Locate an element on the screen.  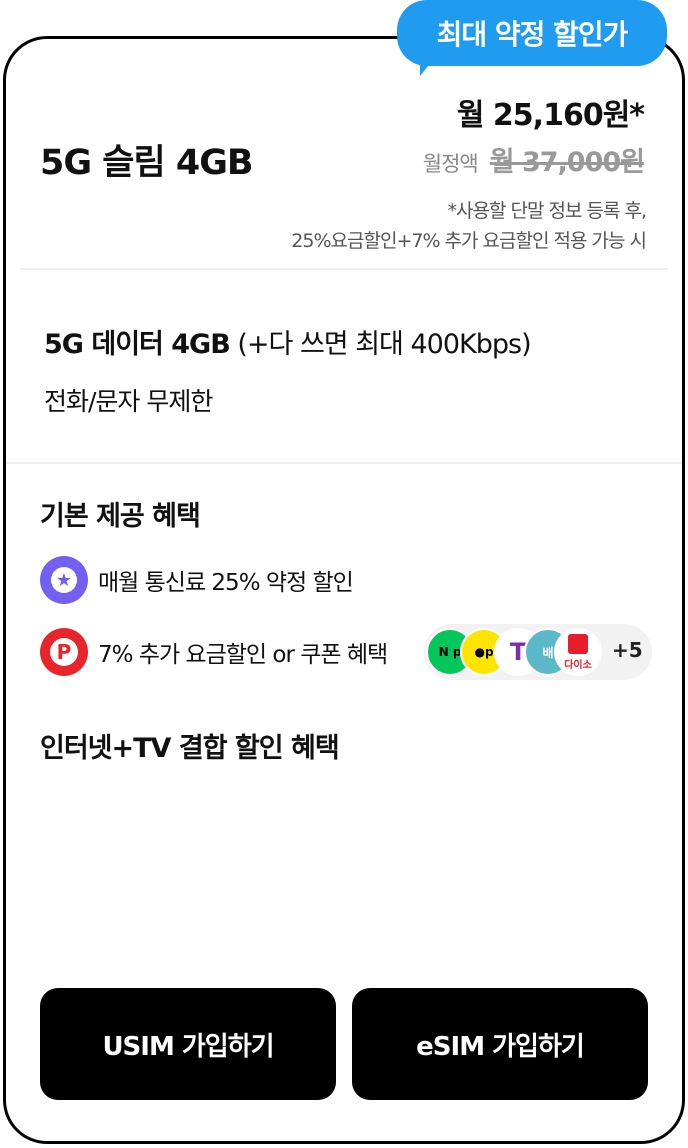
data-allowance-extra: (+다 쓰면 최대 400Kbps) is located at coordinates (380, 344).